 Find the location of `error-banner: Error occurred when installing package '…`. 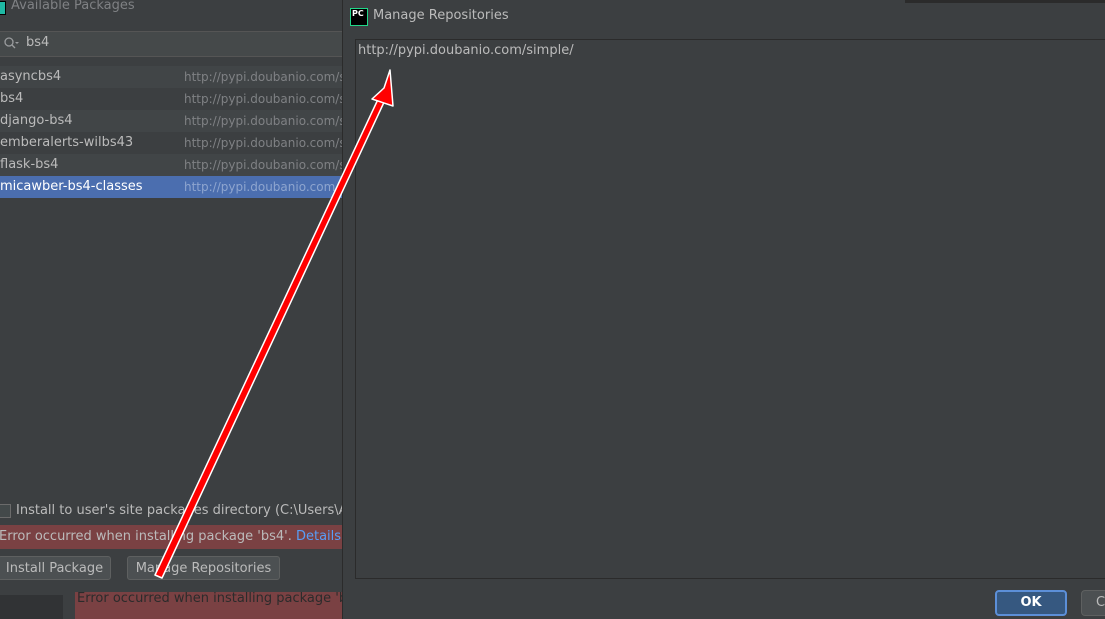

error-banner: Error occurred when installing package '… is located at coordinates (171, 537).